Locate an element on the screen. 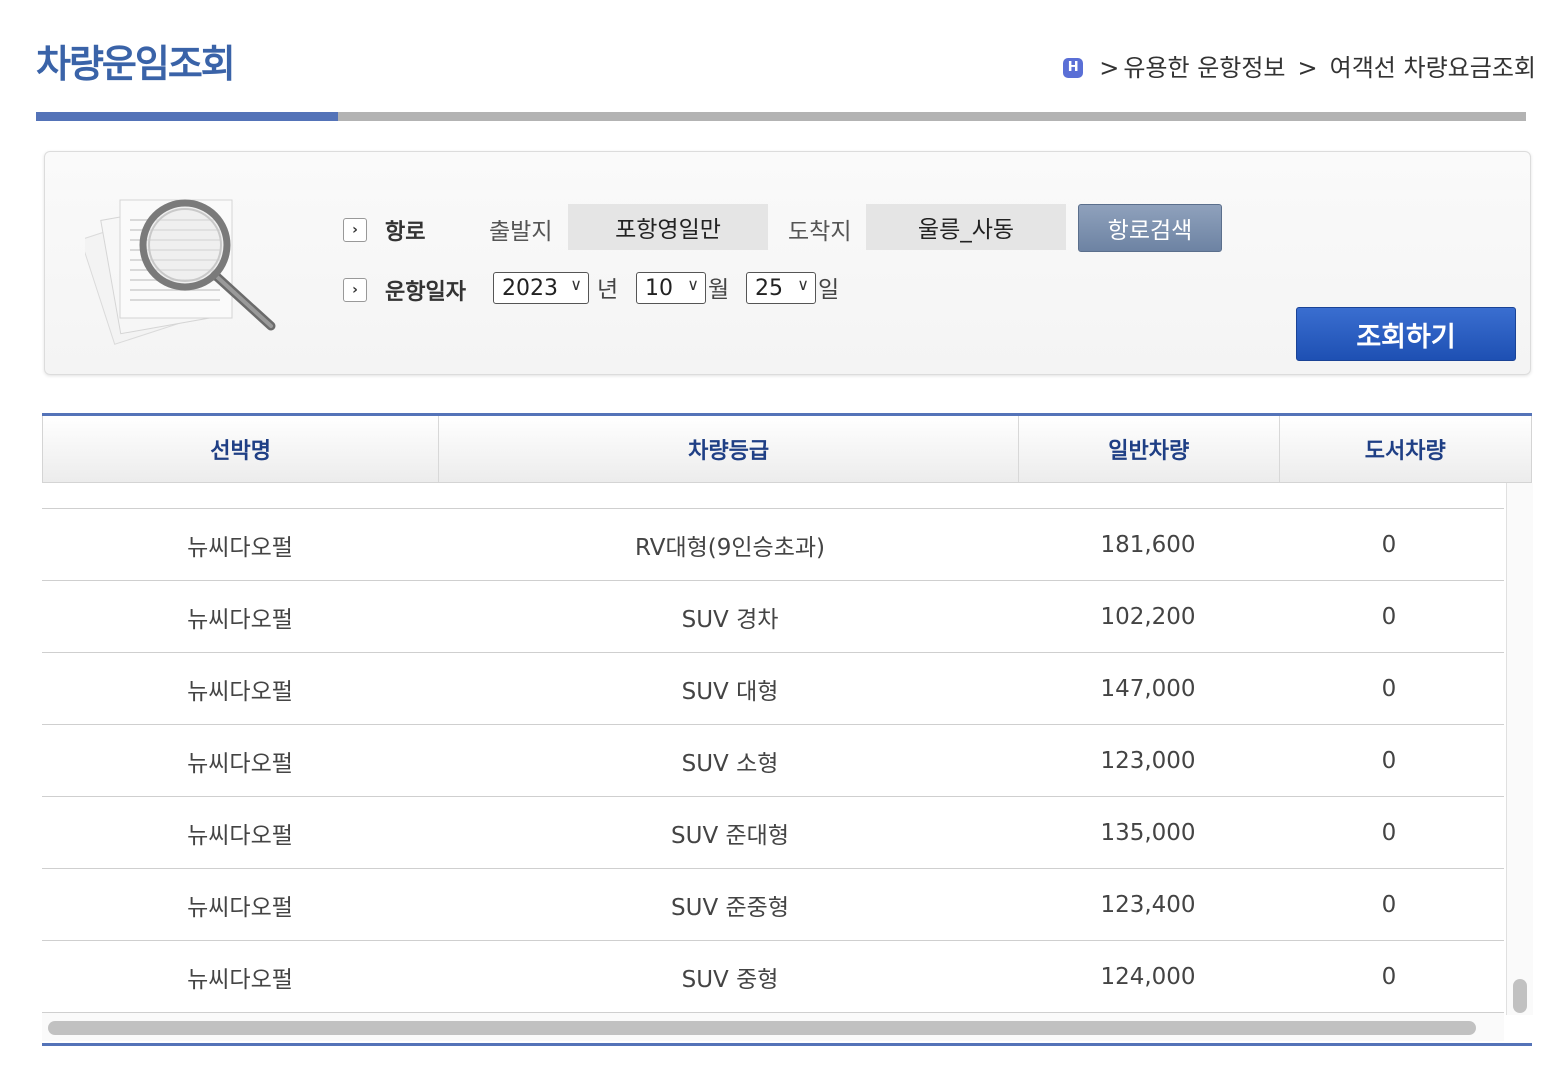 The width and height of the screenshot is (1550, 1068). vertical-scrollbar is located at coordinates (1519, 749).